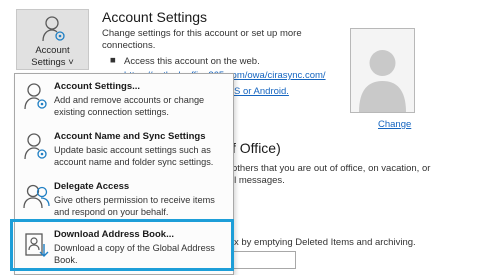 This screenshot has width=480, height=275. What do you see at coordinates (92, 186) in the screenshot?
I see `menu-item-title: Delegate Access` at bounding box center [92, 186].